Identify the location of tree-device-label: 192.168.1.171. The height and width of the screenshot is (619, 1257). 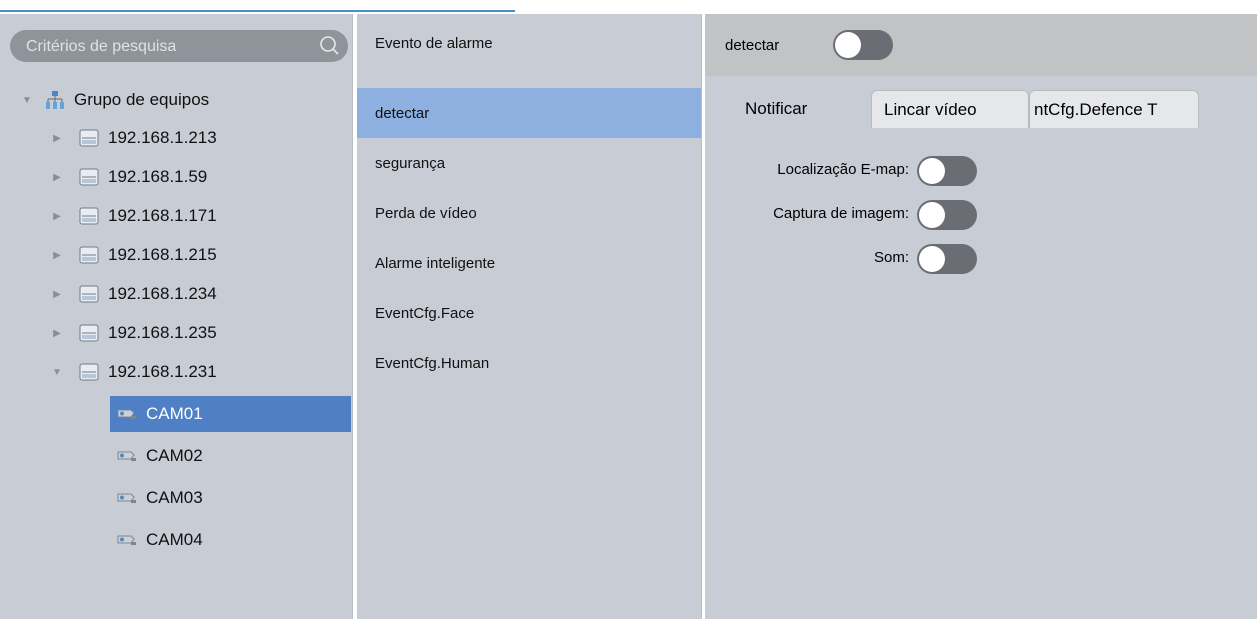
(162, 215).